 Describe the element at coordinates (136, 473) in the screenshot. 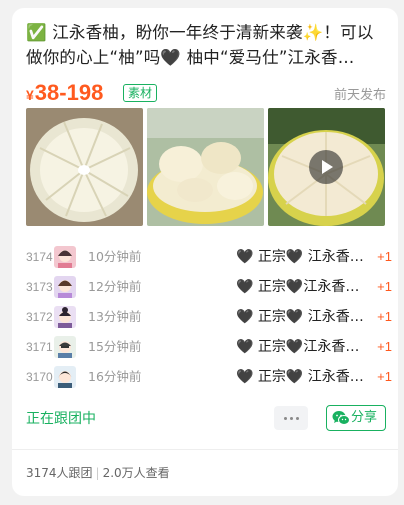

I see `view-count: 2.0万人查看` at that location.